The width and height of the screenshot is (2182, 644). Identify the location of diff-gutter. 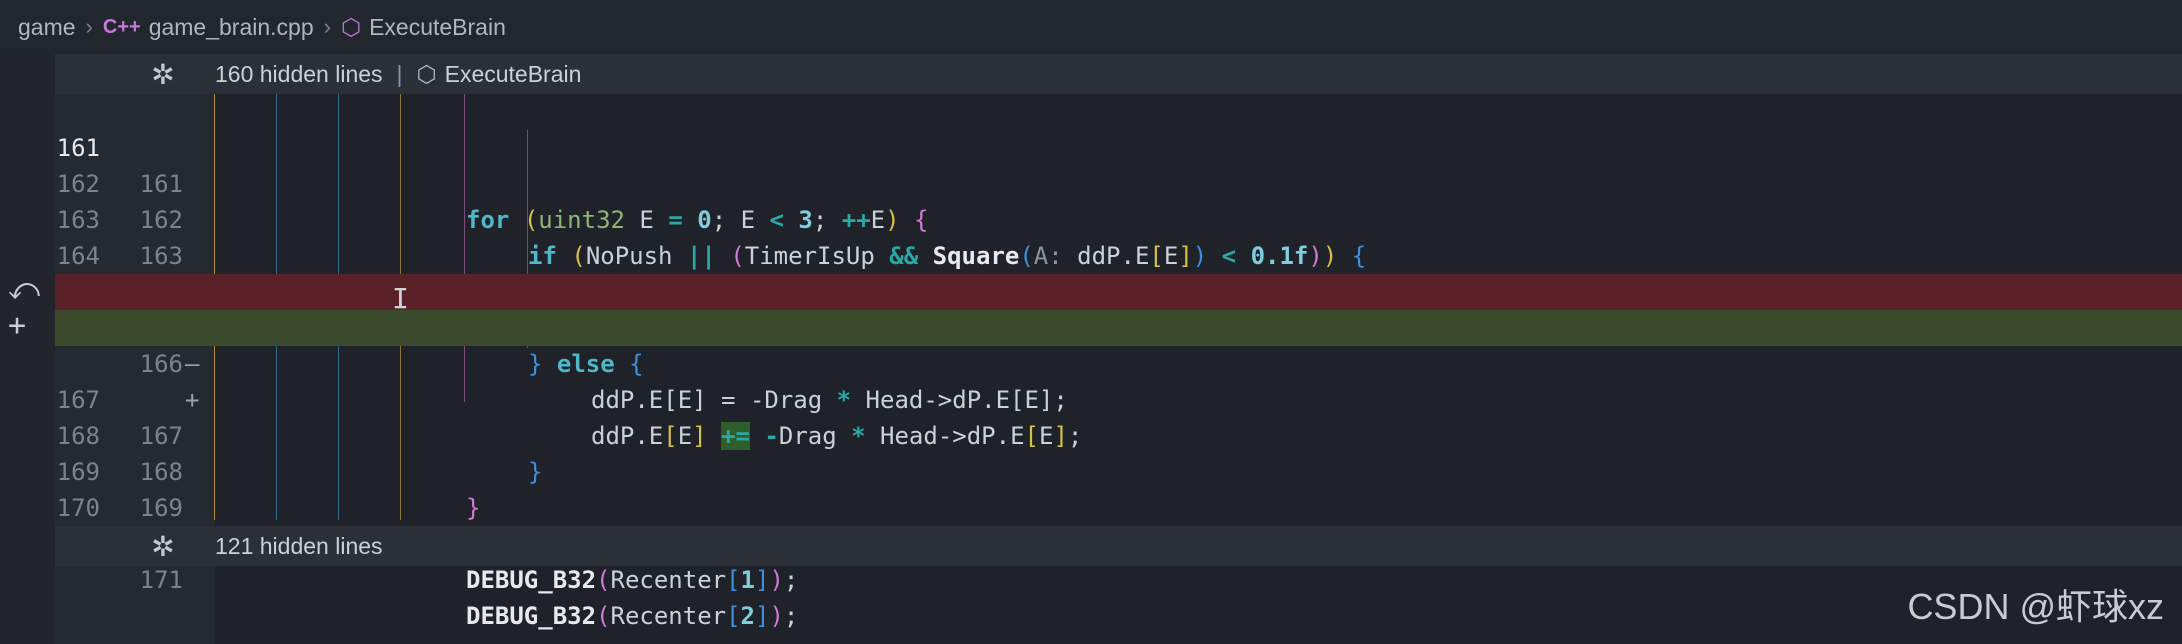
(27, 349).